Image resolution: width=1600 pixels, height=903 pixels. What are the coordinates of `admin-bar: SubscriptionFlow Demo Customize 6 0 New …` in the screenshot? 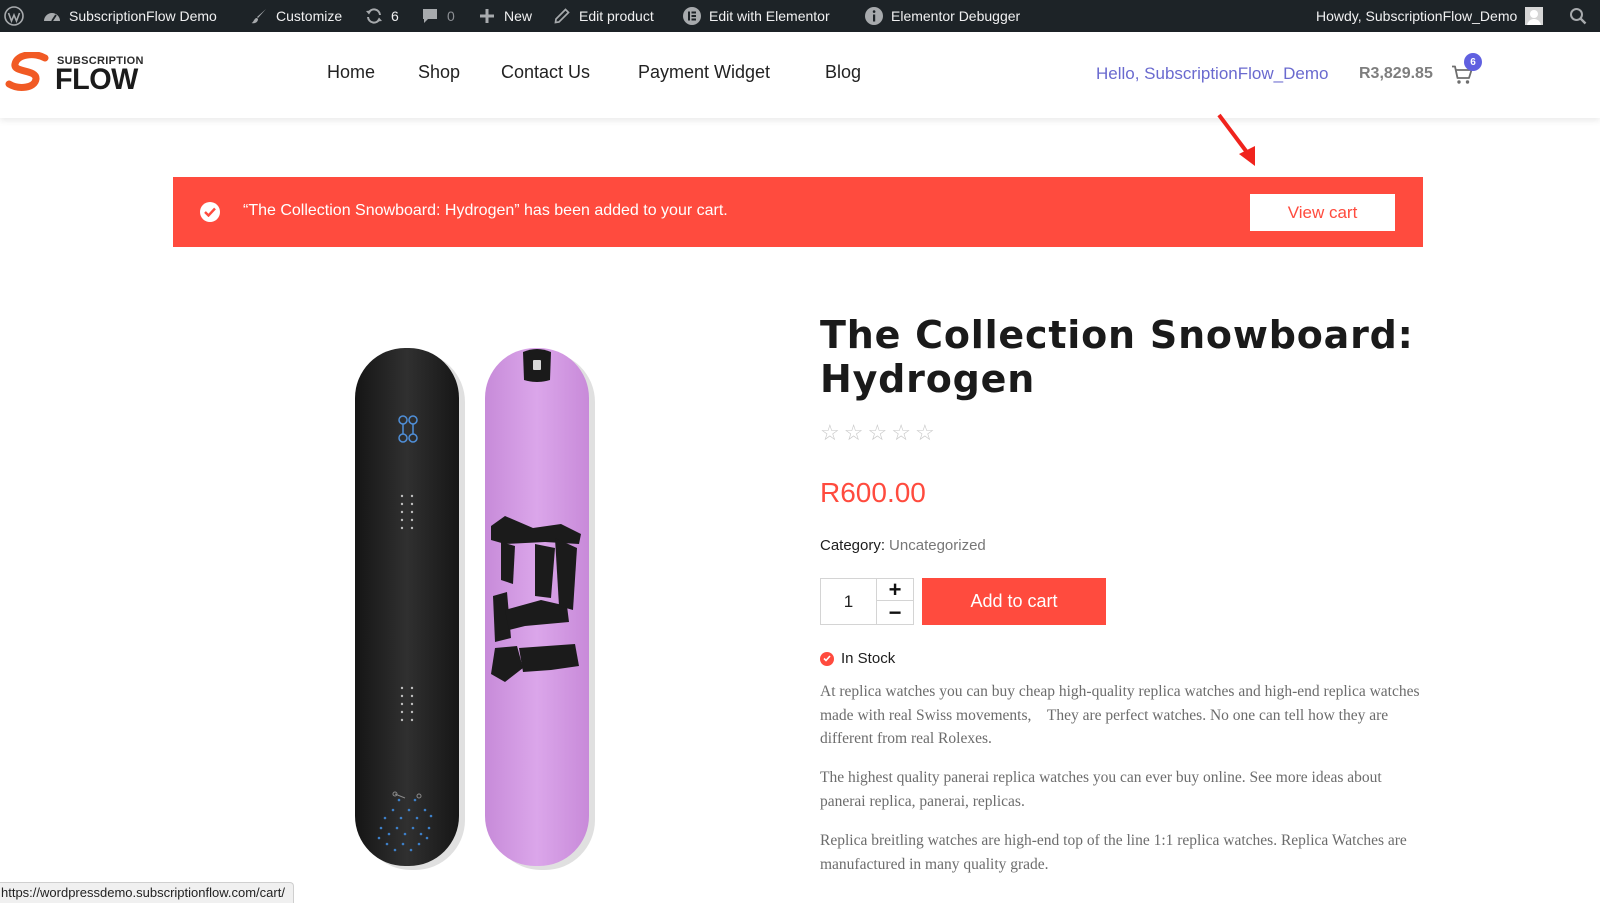 It's located at (800, 16).